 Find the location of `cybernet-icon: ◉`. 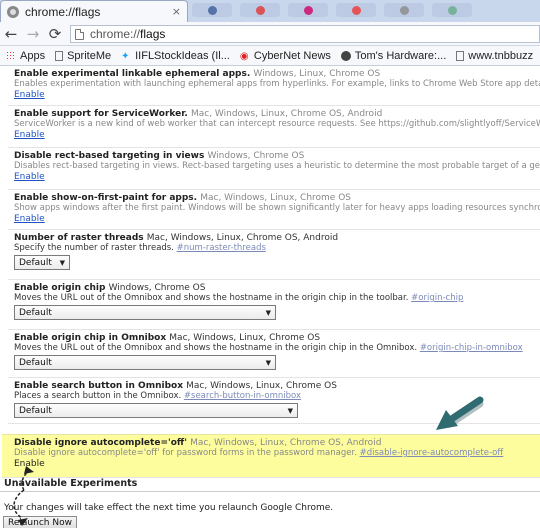

cybernet-icon: ◉ is located at coordinates (244, 56).